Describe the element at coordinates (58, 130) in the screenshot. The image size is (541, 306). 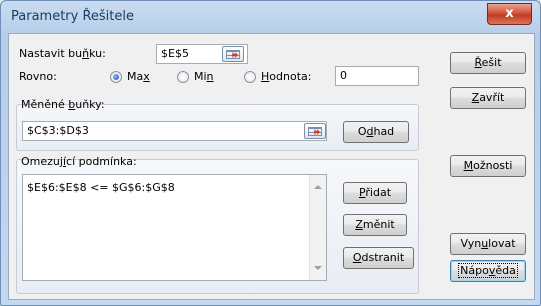
I see `changing-cells-value: $C$3:$D$3` at that location.